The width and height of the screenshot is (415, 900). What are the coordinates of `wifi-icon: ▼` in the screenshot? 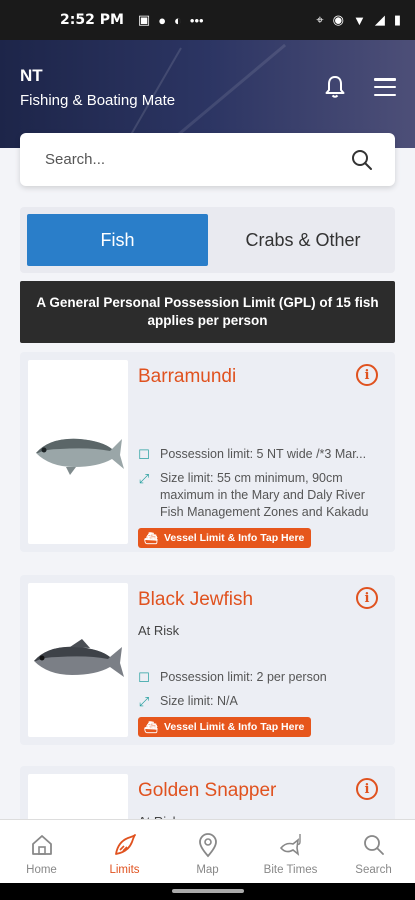 It's located at (359, 20).